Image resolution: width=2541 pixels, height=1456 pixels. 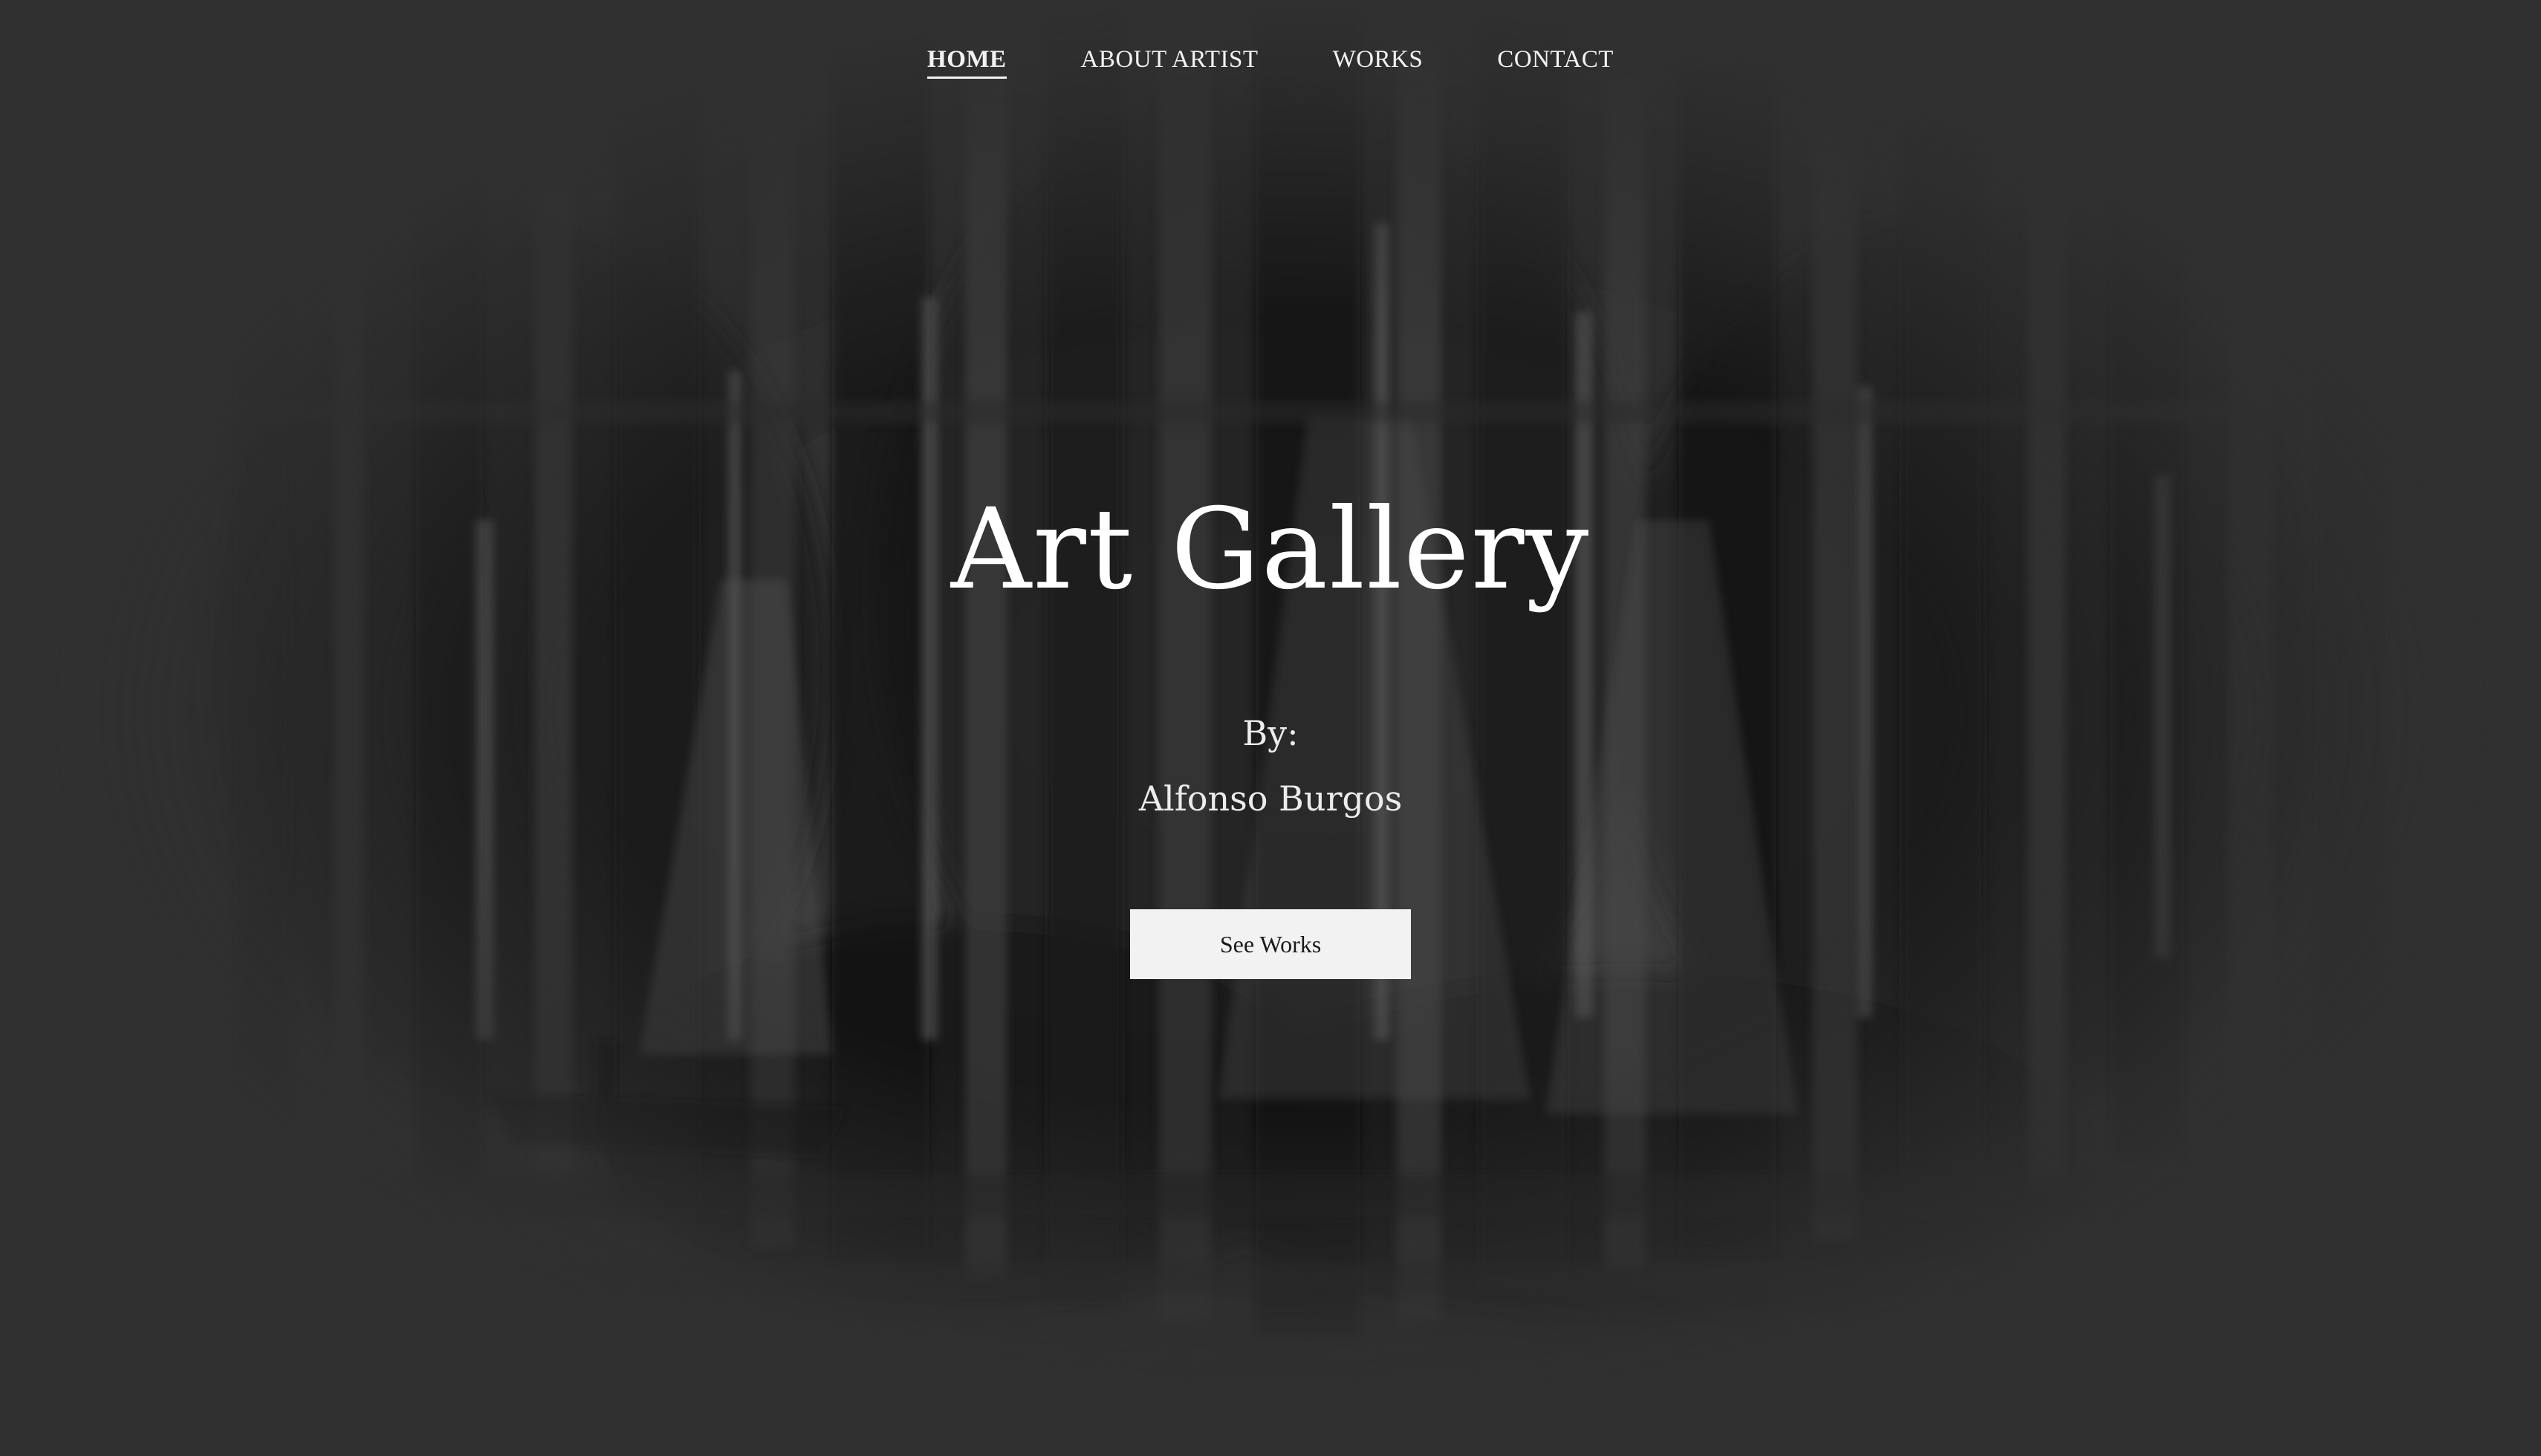 I want to click on nav-link-contact: CONTACT, so click(x=1555, y=63).